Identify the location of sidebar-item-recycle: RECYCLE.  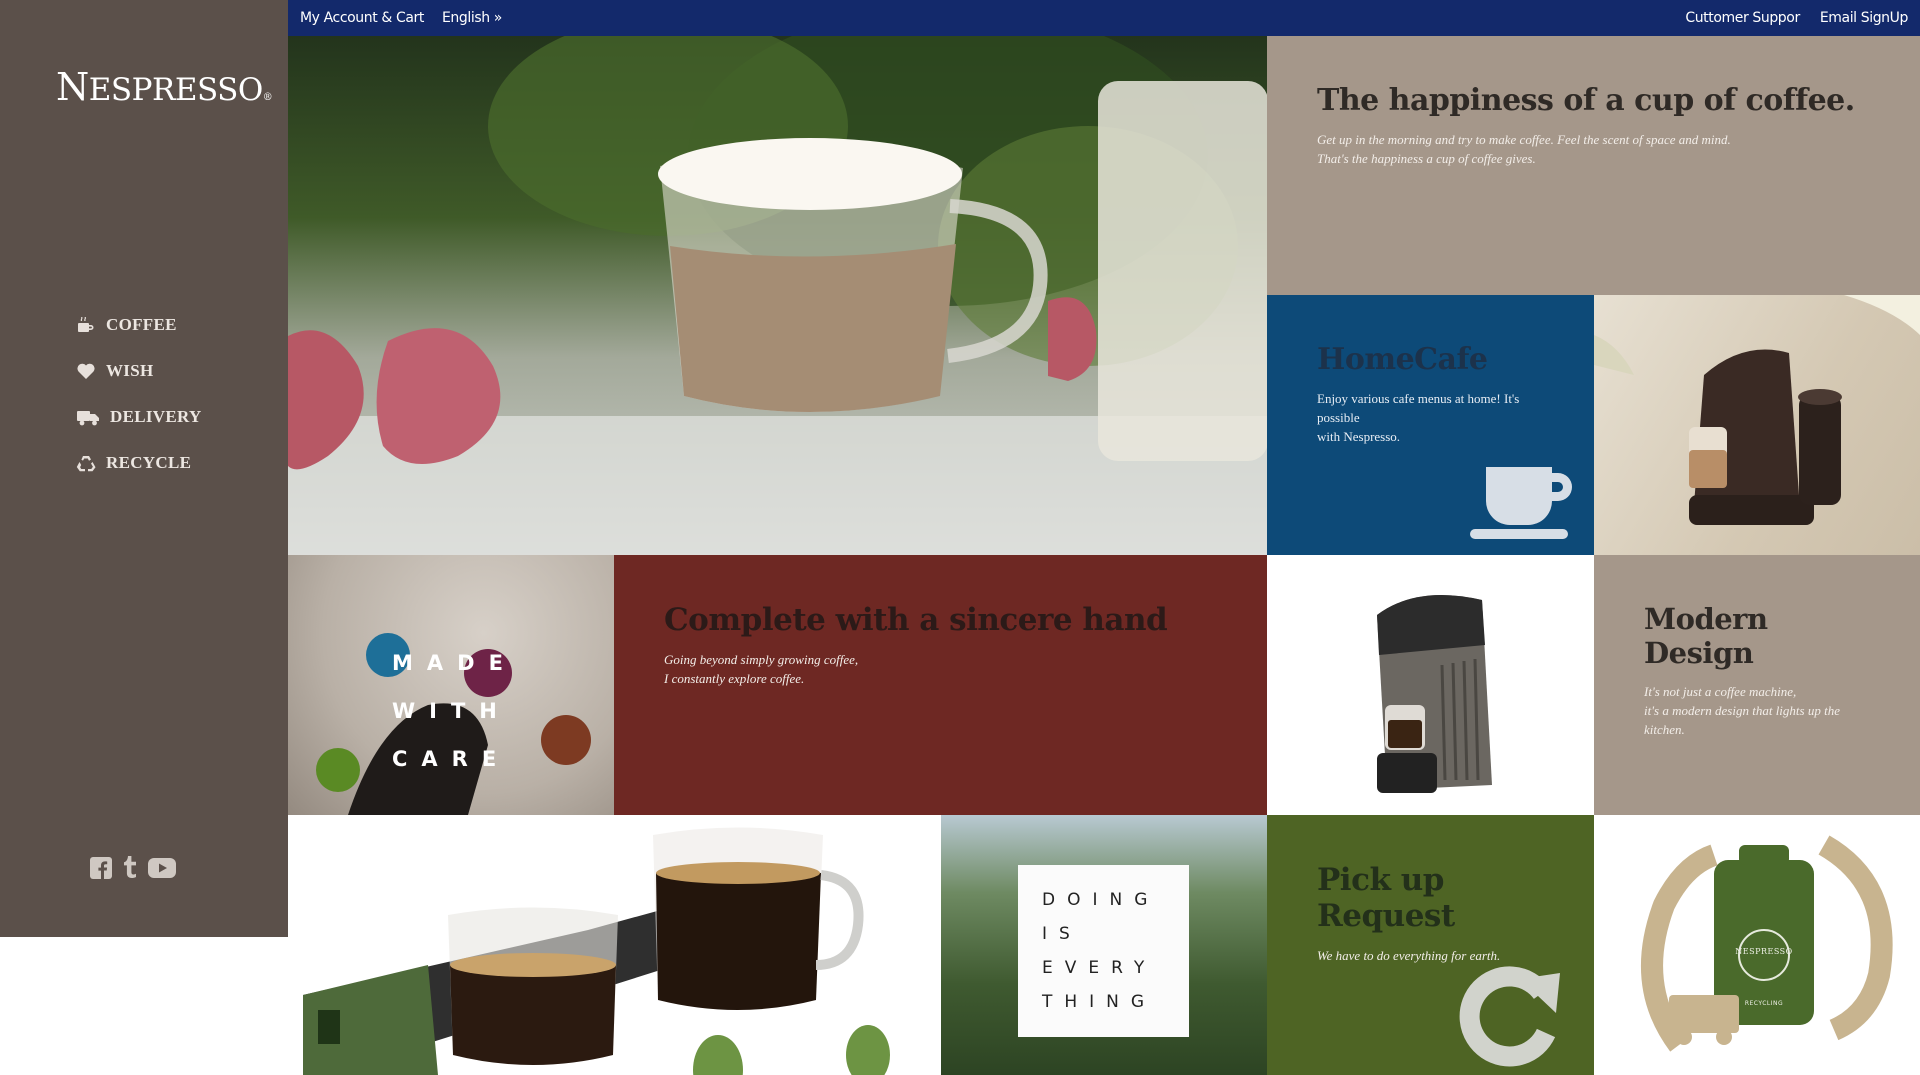
(139, 463).